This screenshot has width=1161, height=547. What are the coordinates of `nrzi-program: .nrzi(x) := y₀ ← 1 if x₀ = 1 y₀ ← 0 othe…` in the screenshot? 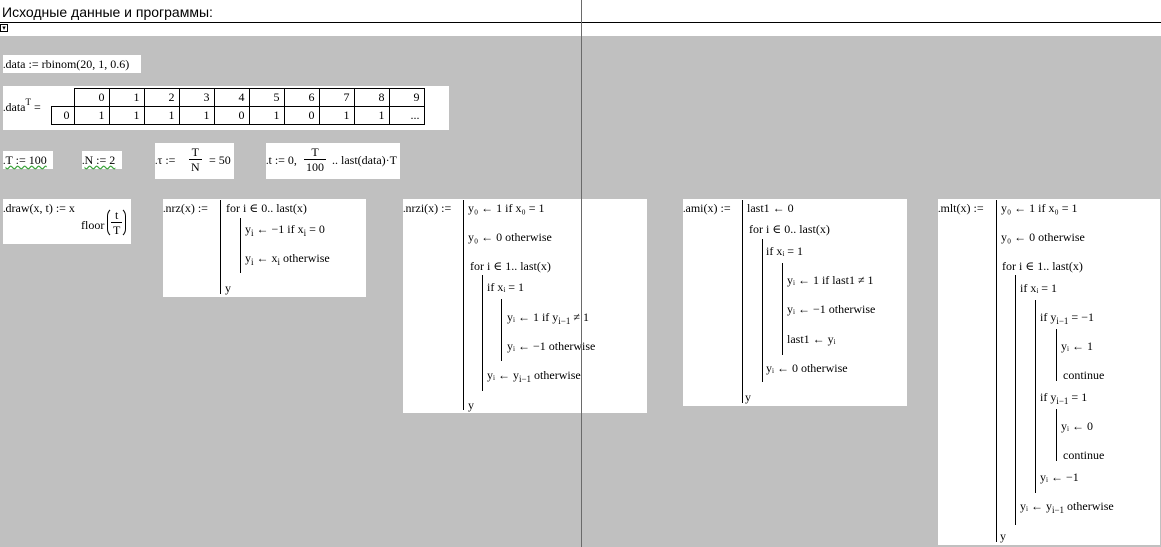 It's located at (525, 306).